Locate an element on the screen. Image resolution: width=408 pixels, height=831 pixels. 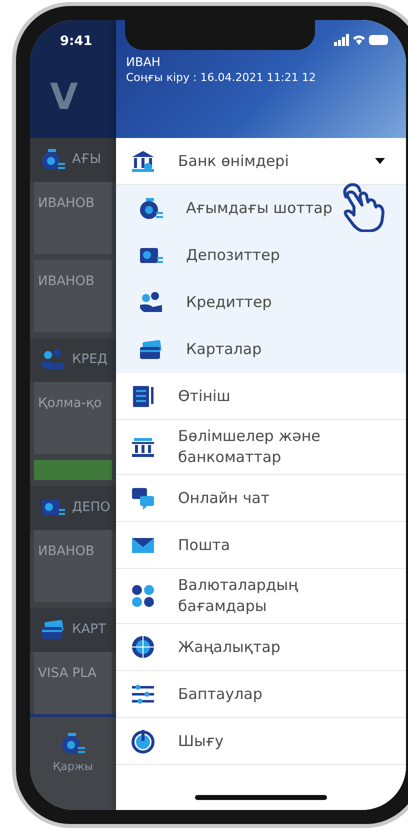
menu-item: Валюталардың бағамдары is located at coordinates (261, 596).